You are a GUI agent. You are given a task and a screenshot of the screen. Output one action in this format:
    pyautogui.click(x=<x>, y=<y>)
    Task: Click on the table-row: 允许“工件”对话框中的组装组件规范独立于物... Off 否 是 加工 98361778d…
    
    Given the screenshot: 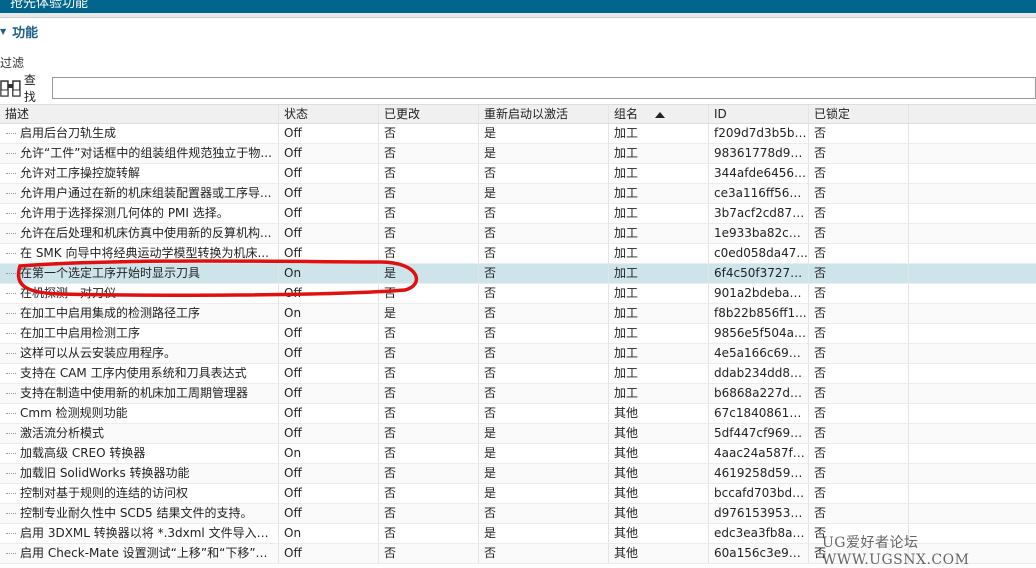 What is the action you would take?
    pyautogui.click(x=518, y=154)
    